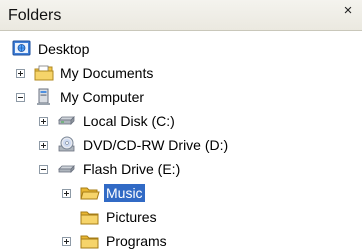 This screenshot has width=362, height=252. What do you see at coordinates (181, 15) in the screenshot?
I see `folders-panel-header: Folders ×` at bounding box center [181, 15].